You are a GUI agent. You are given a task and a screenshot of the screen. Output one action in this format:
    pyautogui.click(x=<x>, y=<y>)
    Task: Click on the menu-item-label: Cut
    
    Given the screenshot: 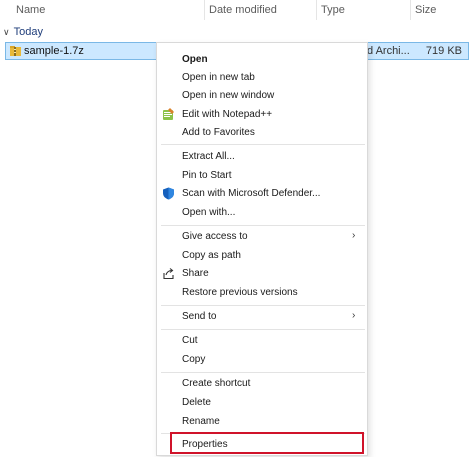 What is the action you would take?
    pyautogui.click(x=190, y=340)
    